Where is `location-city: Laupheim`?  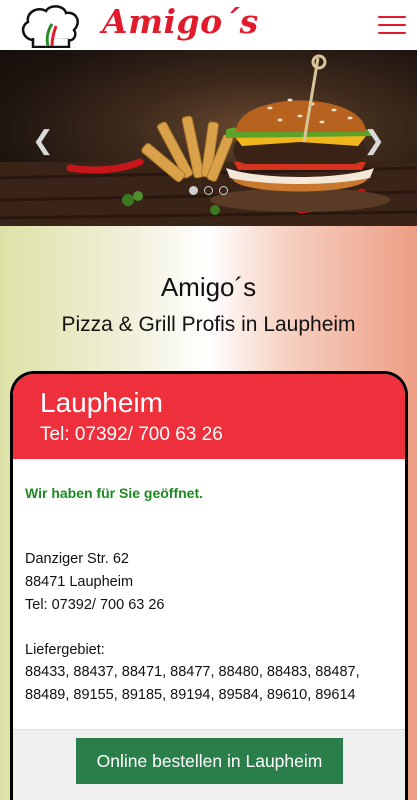 location-city: Laupheim is located at coordinates (101, 402).